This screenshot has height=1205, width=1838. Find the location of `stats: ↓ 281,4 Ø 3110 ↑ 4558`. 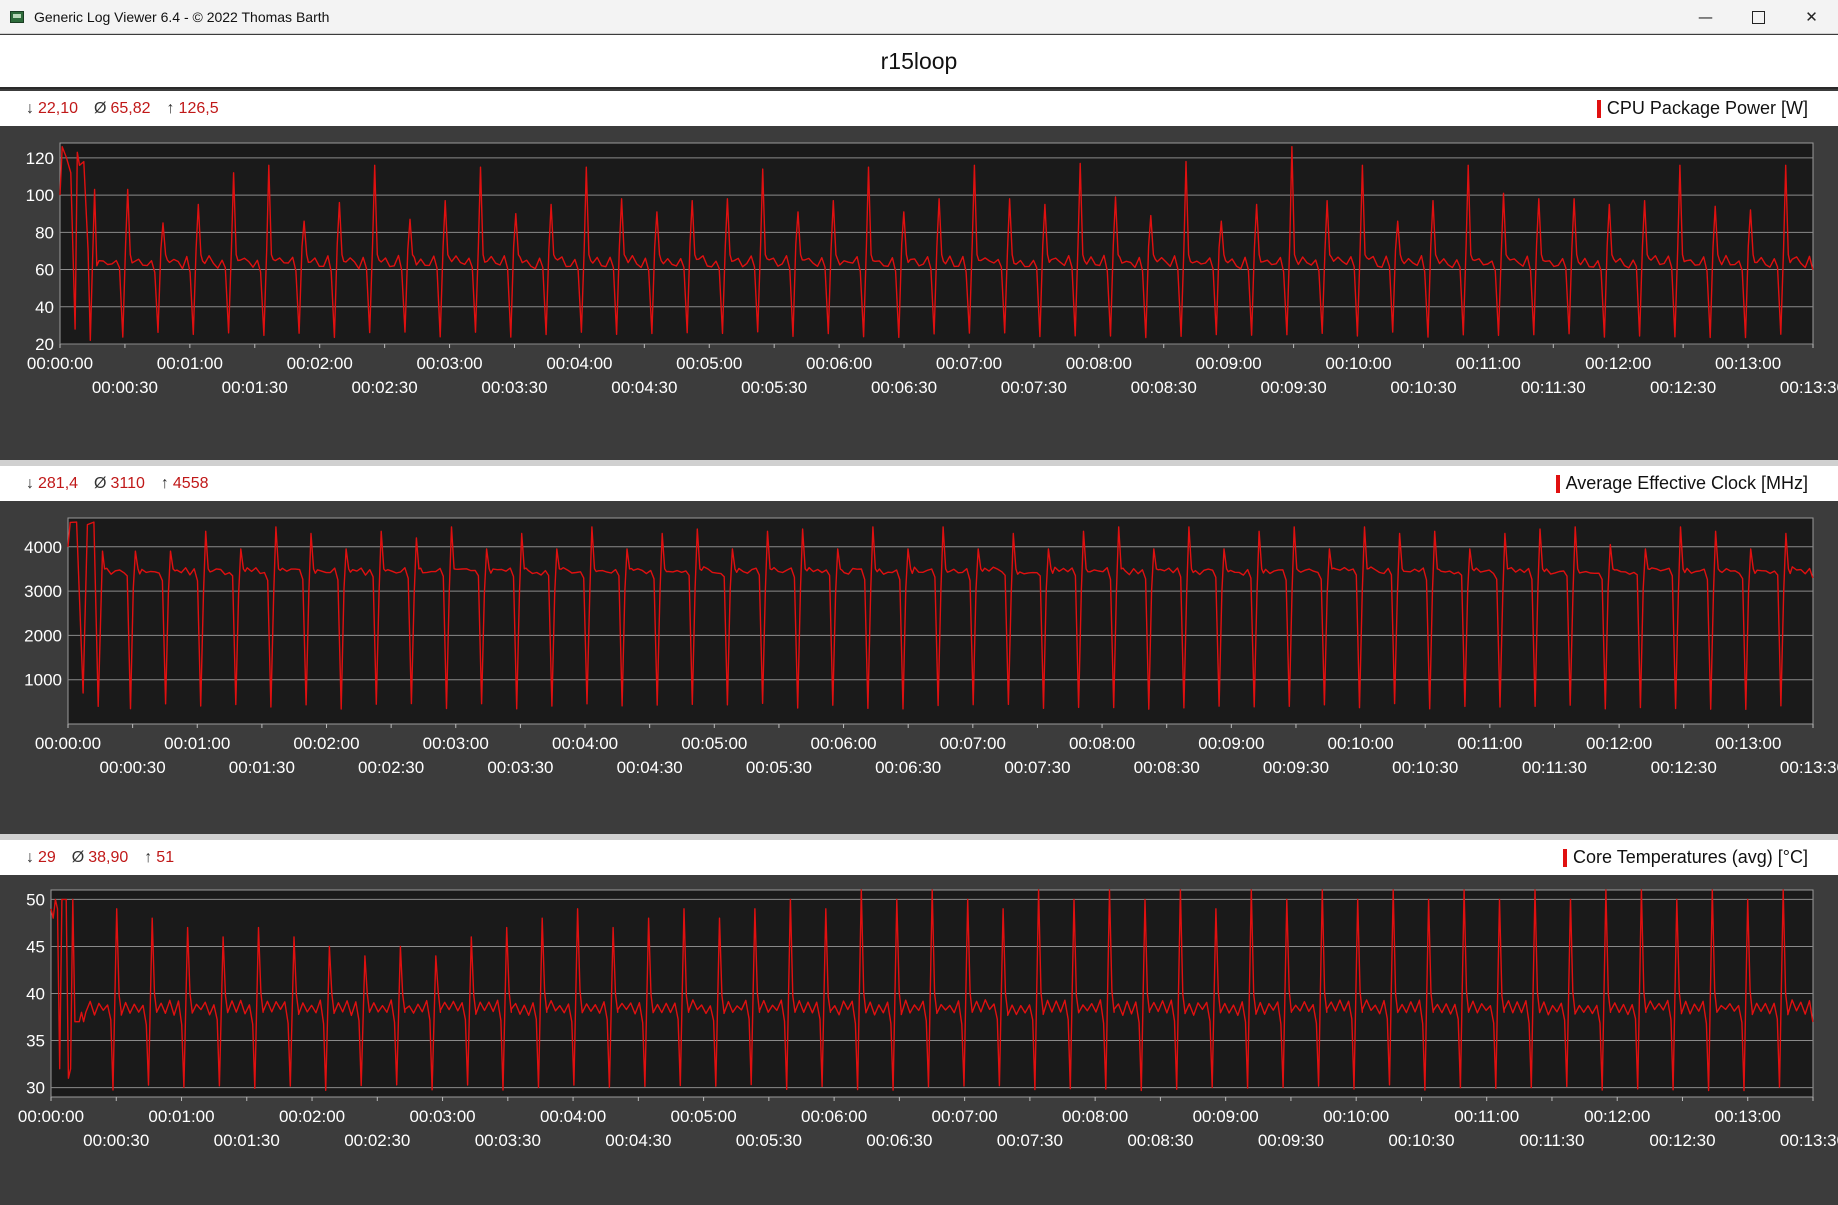

stats: ↓ 281,4 Ø 3110 ↑ 4558 is located at coordinates (125, 483).